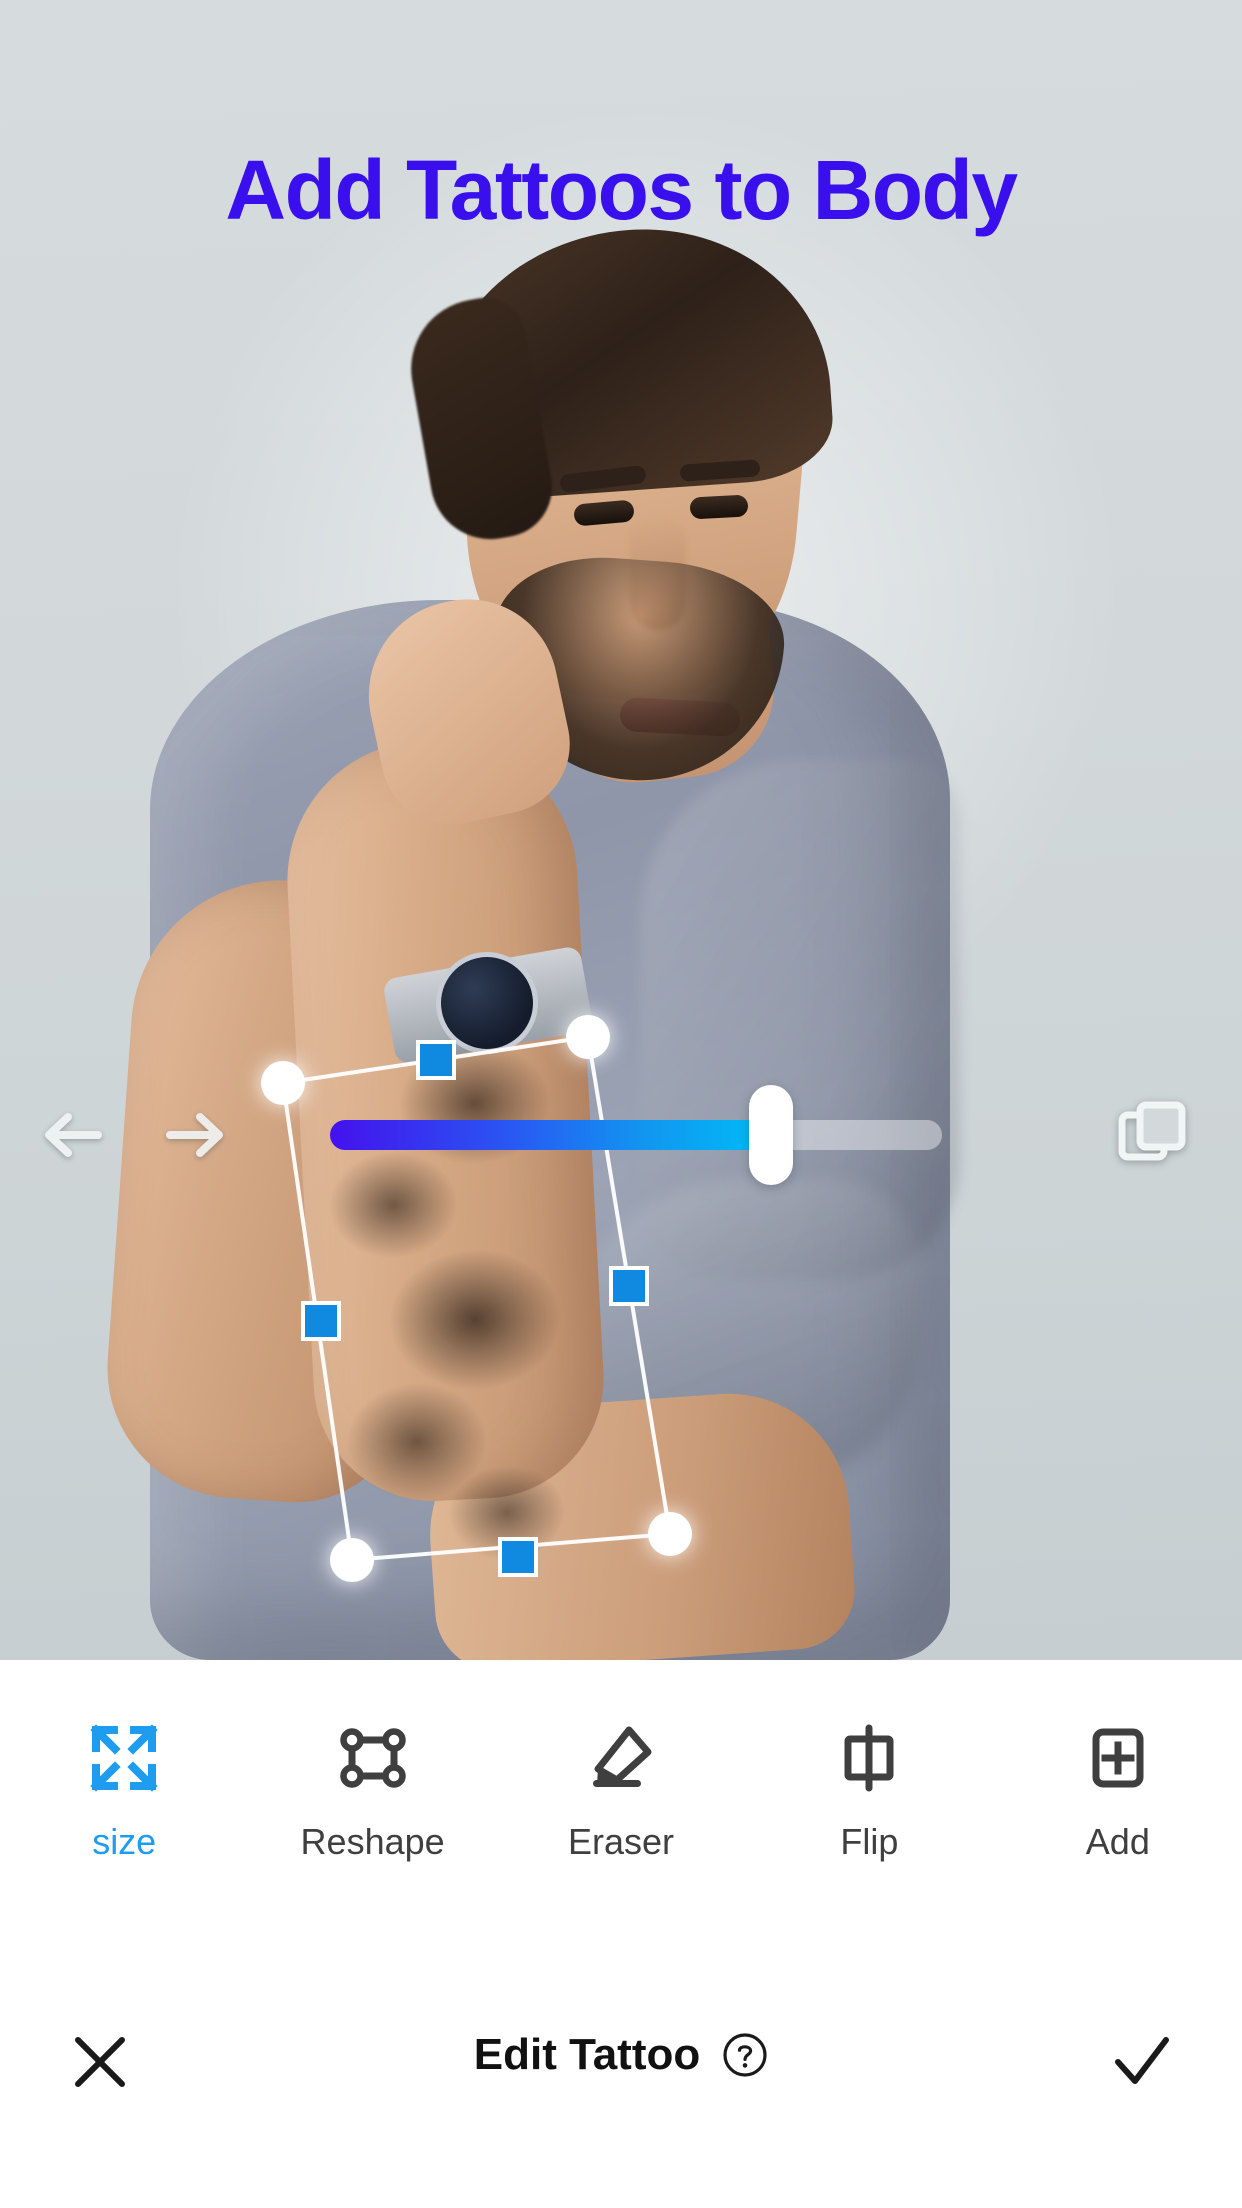 Image resolution: width=1242 pixels, height=2208 pixels. Describe the element at coordinates (124, 1841) in the screenshot. I see `tool-label-size: size` at that location.